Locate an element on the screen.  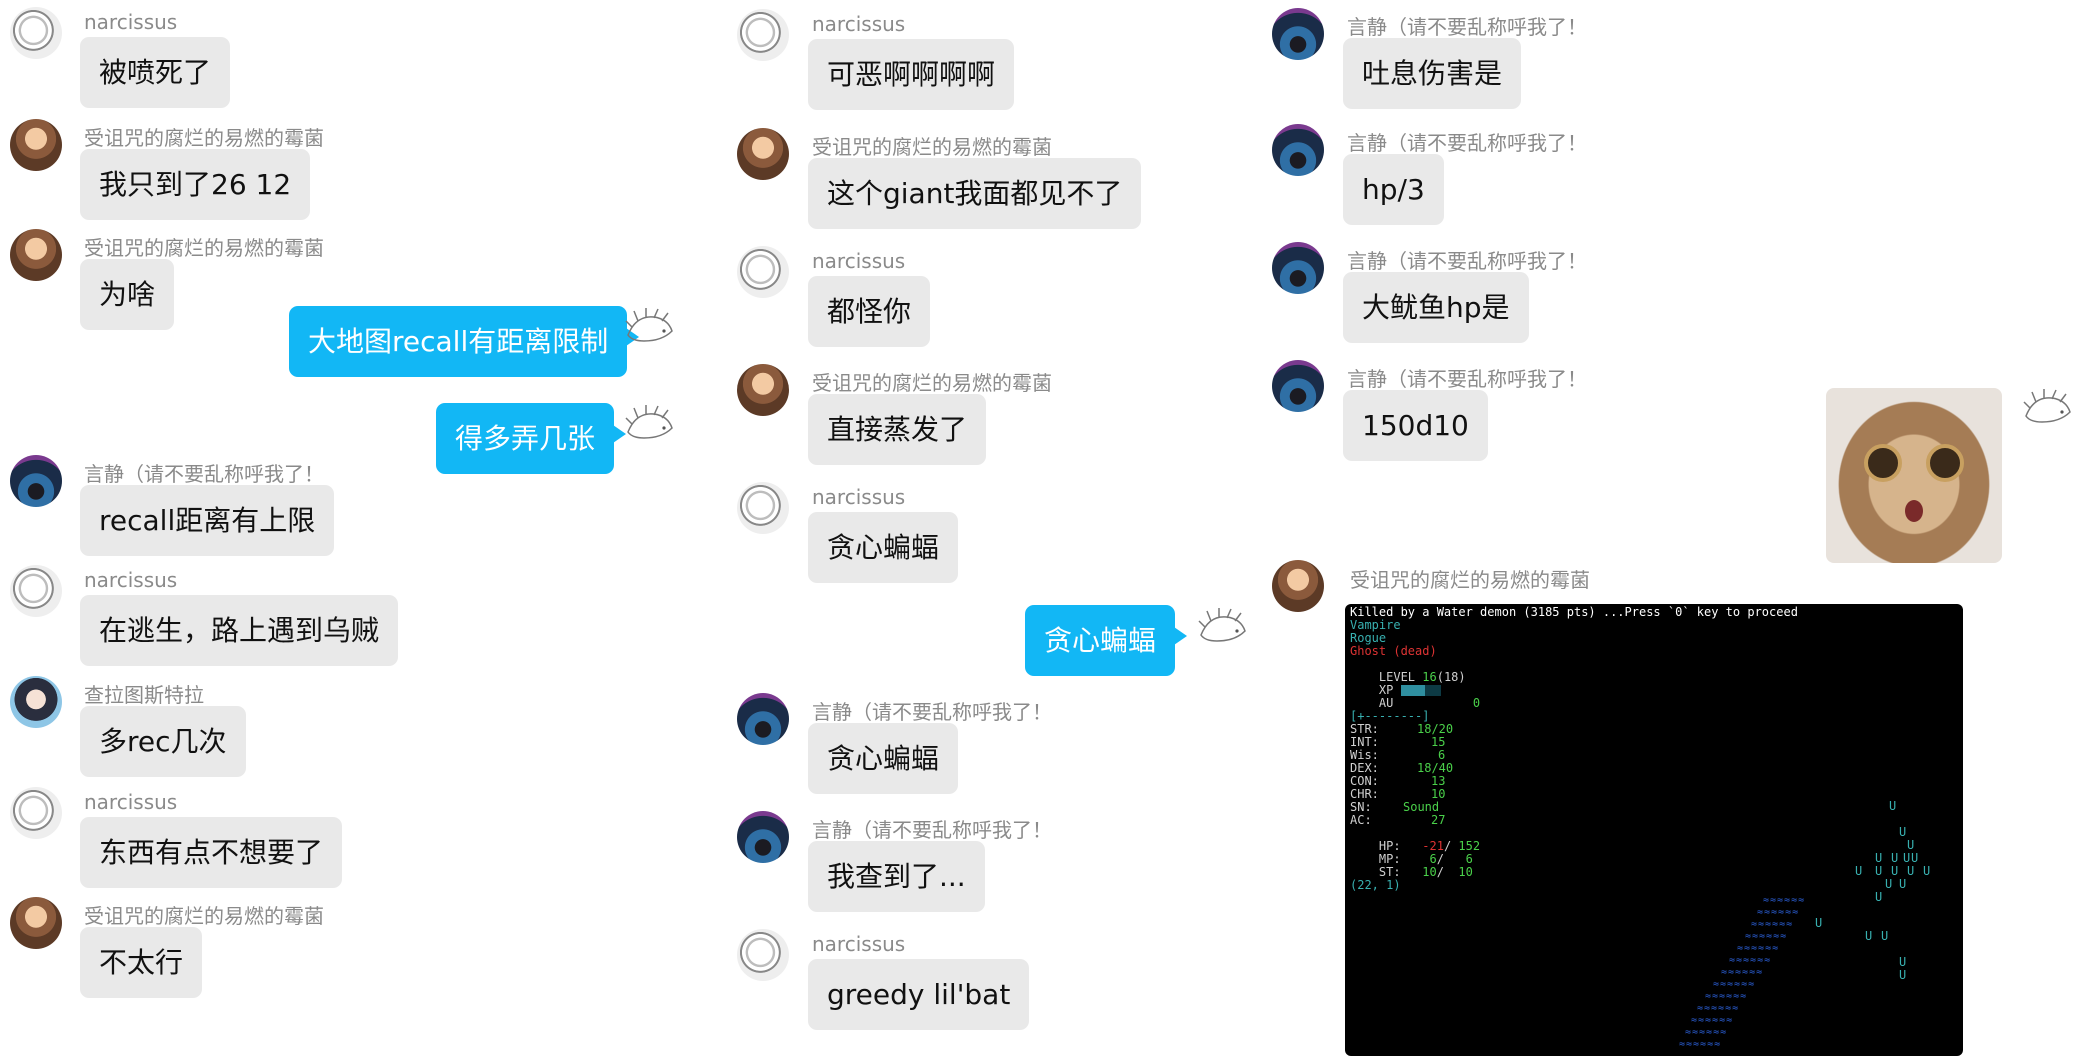
stat-label: STR: is located at coordinates (1364, 729).